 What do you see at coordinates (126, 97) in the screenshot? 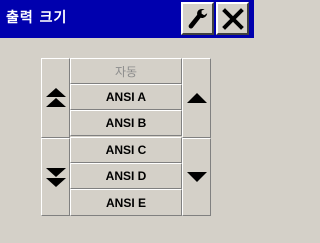
I see `size-option-ansi-a: ANSI A` at bounding box center [126, 97].